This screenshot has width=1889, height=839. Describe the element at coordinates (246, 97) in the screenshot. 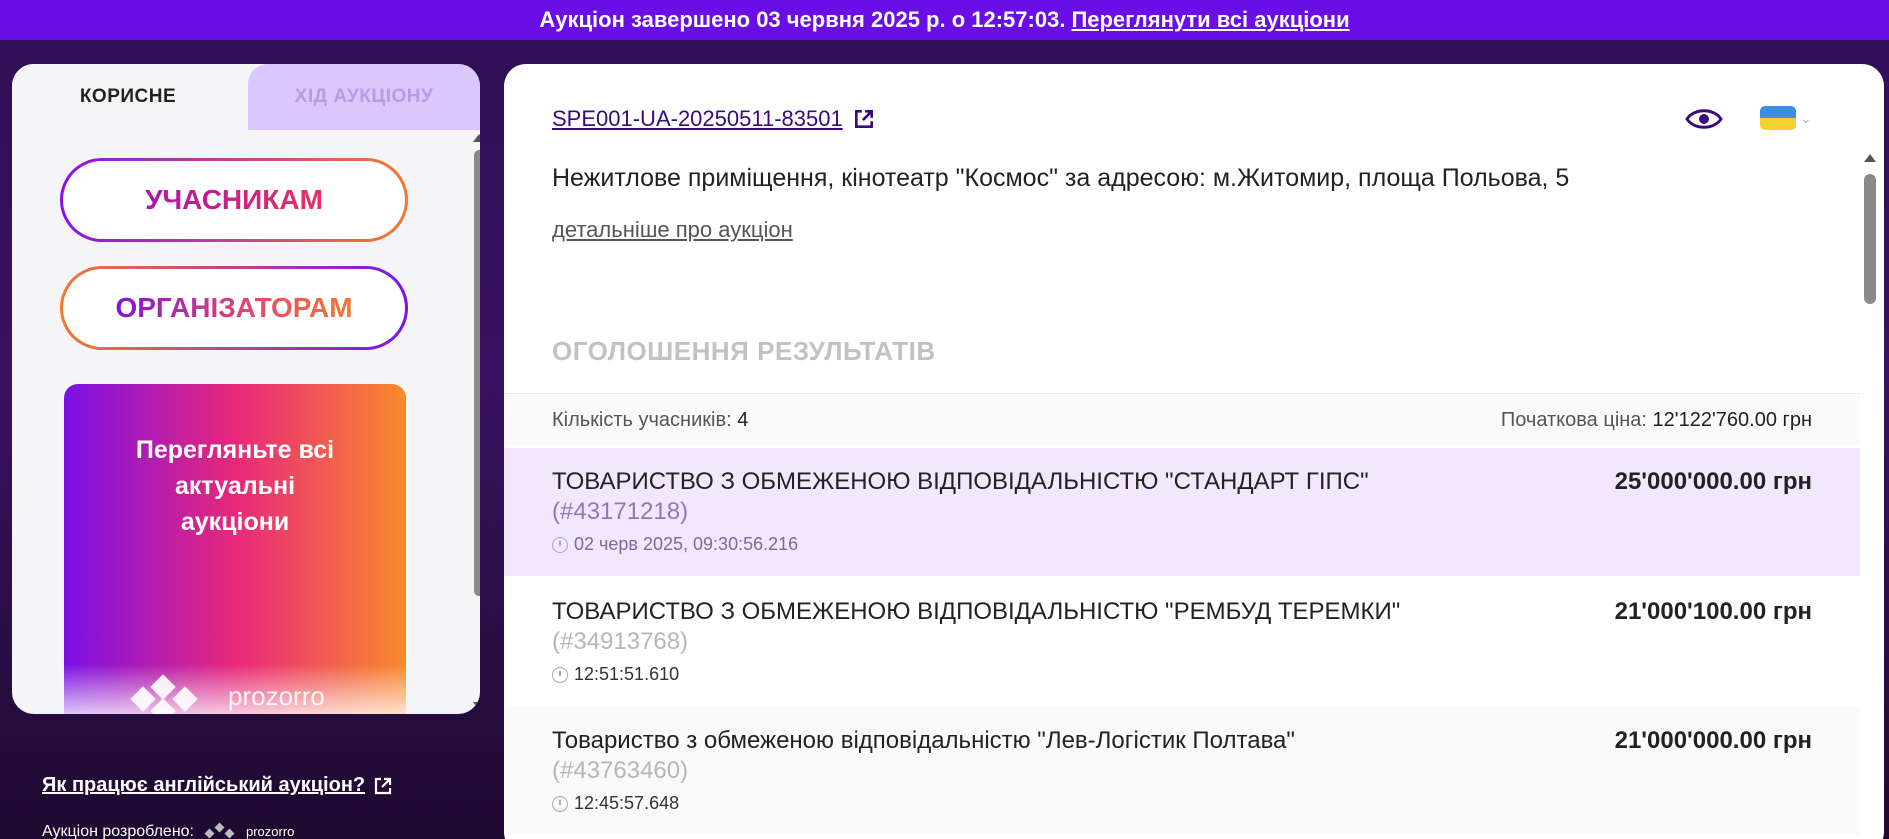

I see `sidebar-tabs: КОРИСНЕ ХІД АУКЦІОНУ` at that location.